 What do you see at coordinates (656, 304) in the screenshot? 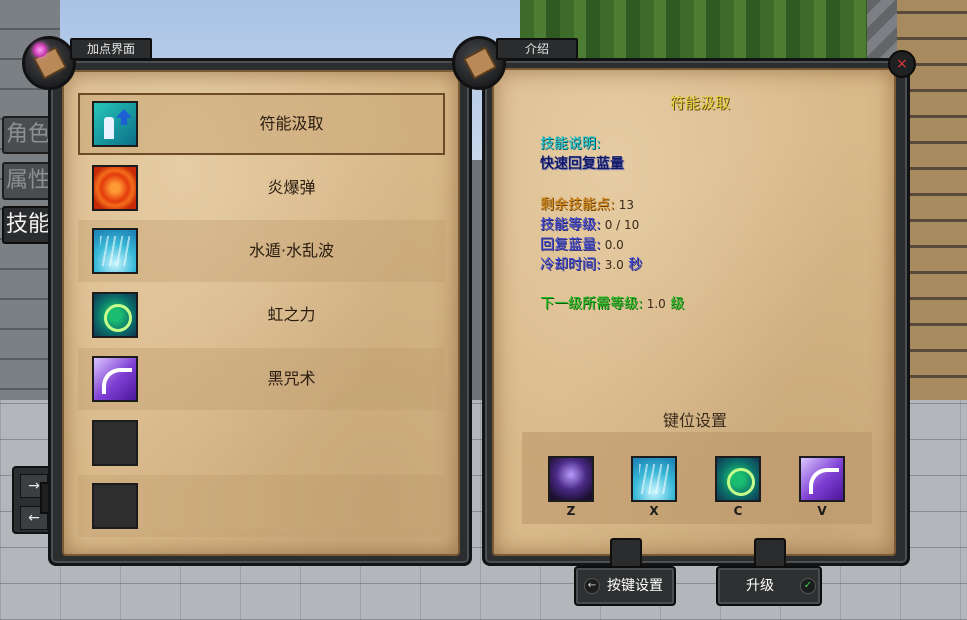
I see `next-level-value: 1.0` at bounding box center [656, 304].